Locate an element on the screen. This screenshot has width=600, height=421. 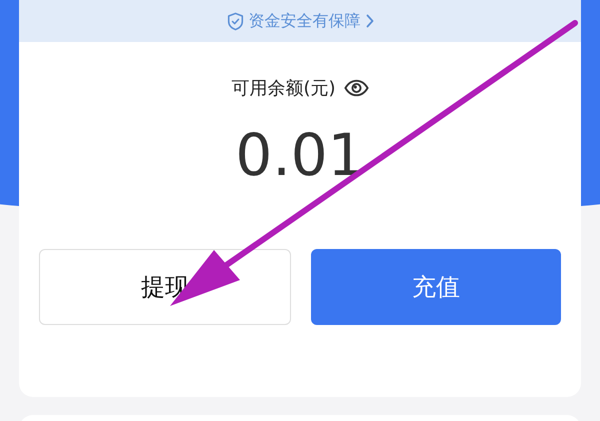
shield-icon is located at coordinates (235, 21).